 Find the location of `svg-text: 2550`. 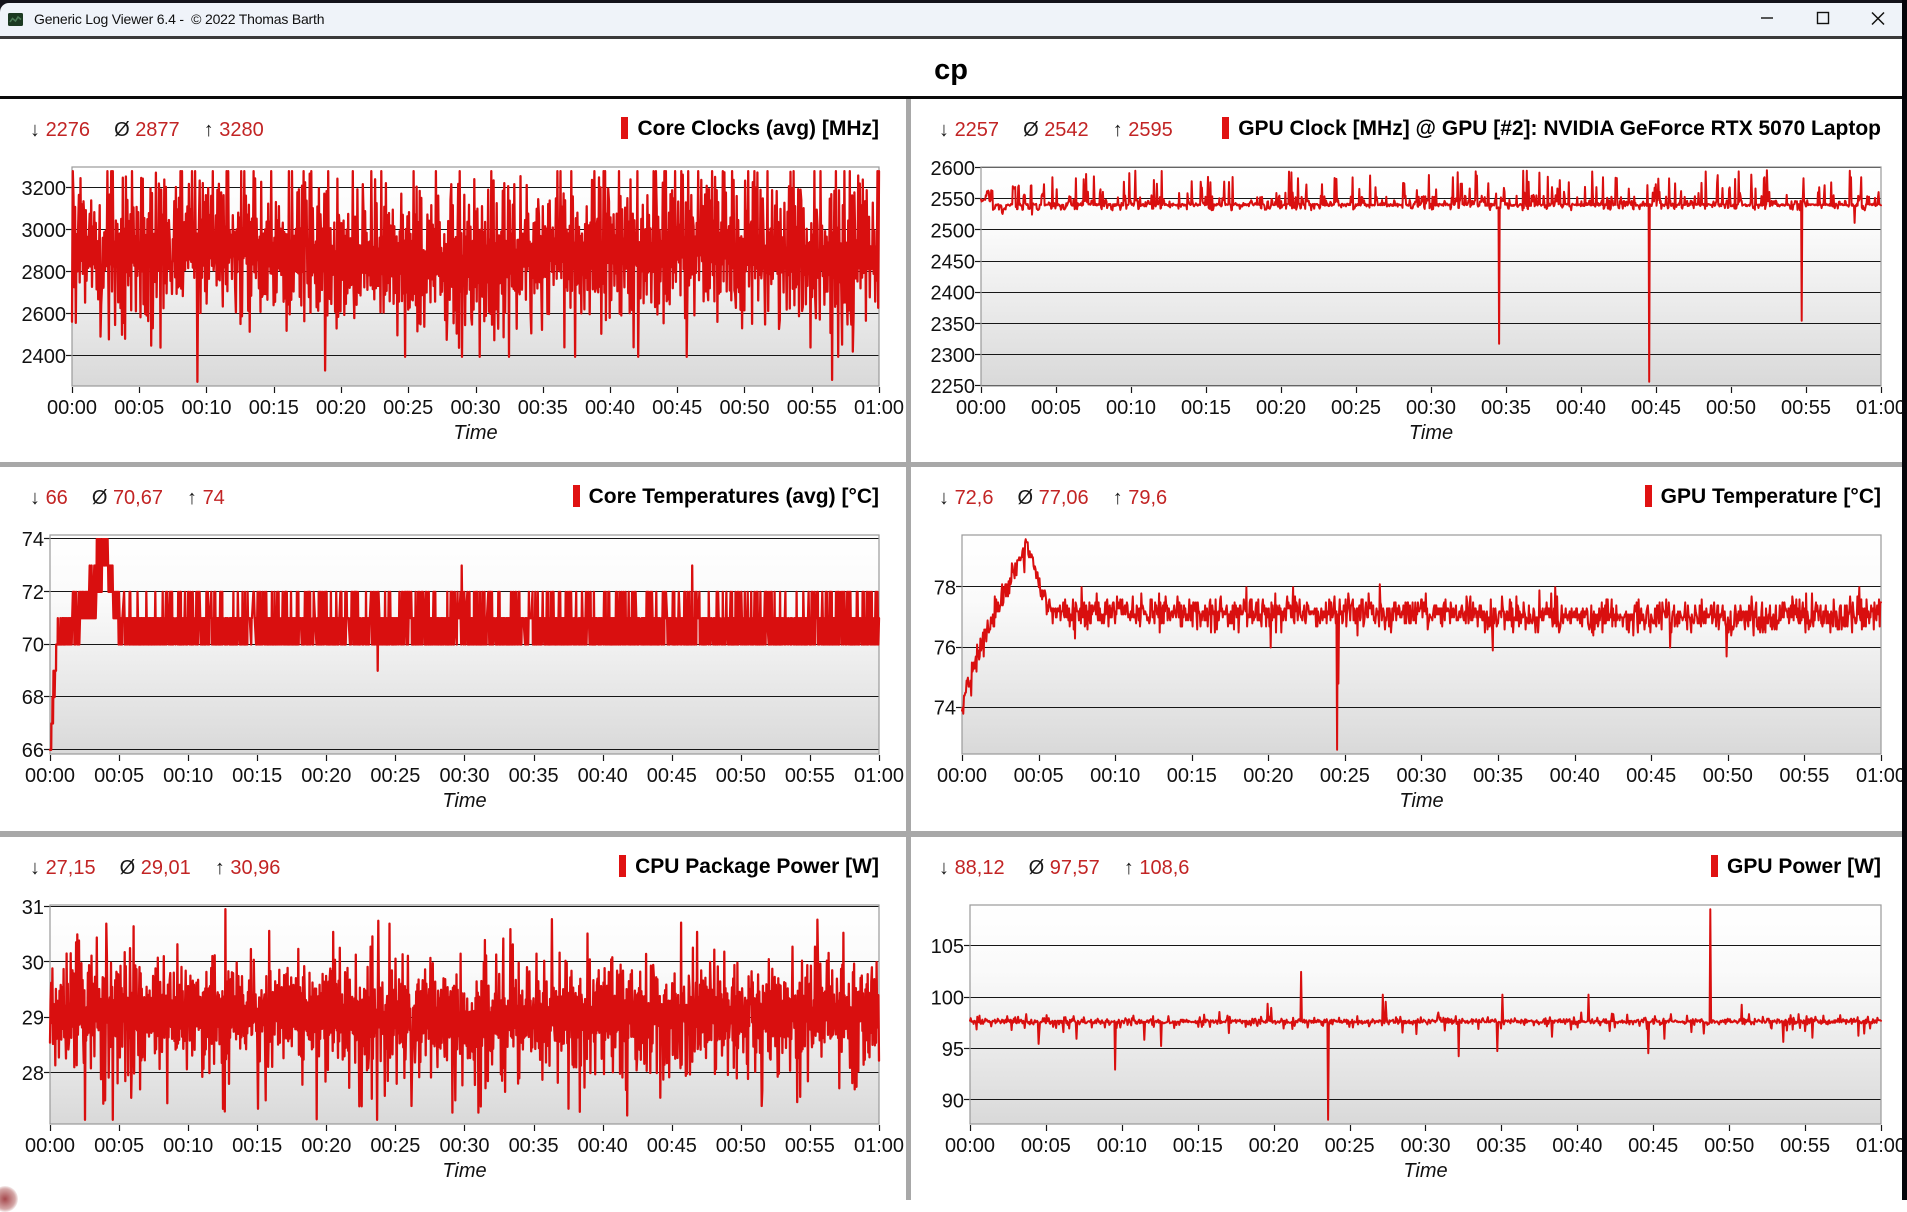

svg-text: 2550 is located at coordinates (953, 200).